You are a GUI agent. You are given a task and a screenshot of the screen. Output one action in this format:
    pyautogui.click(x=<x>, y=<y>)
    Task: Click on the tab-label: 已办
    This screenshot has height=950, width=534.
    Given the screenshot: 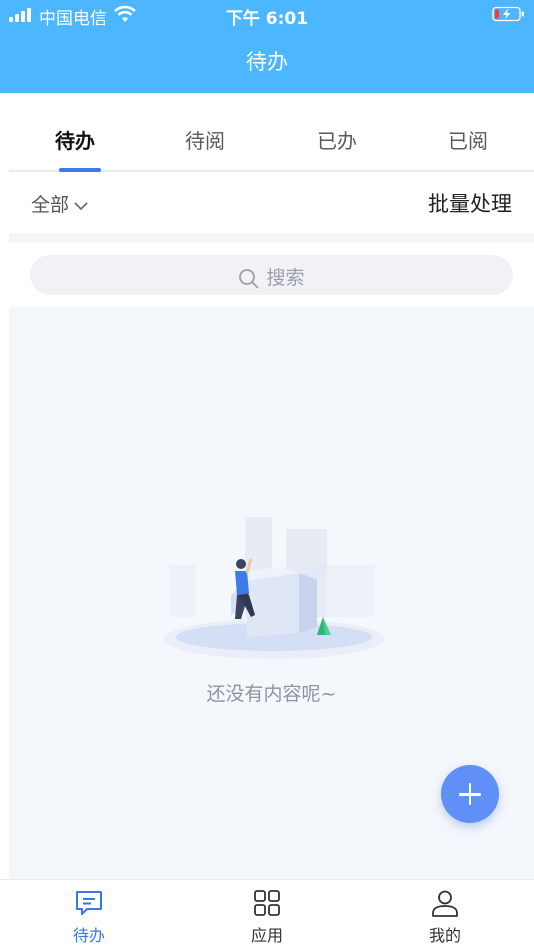 What is the action you would take?
    pyautogui.click(x=337, y=141)
    